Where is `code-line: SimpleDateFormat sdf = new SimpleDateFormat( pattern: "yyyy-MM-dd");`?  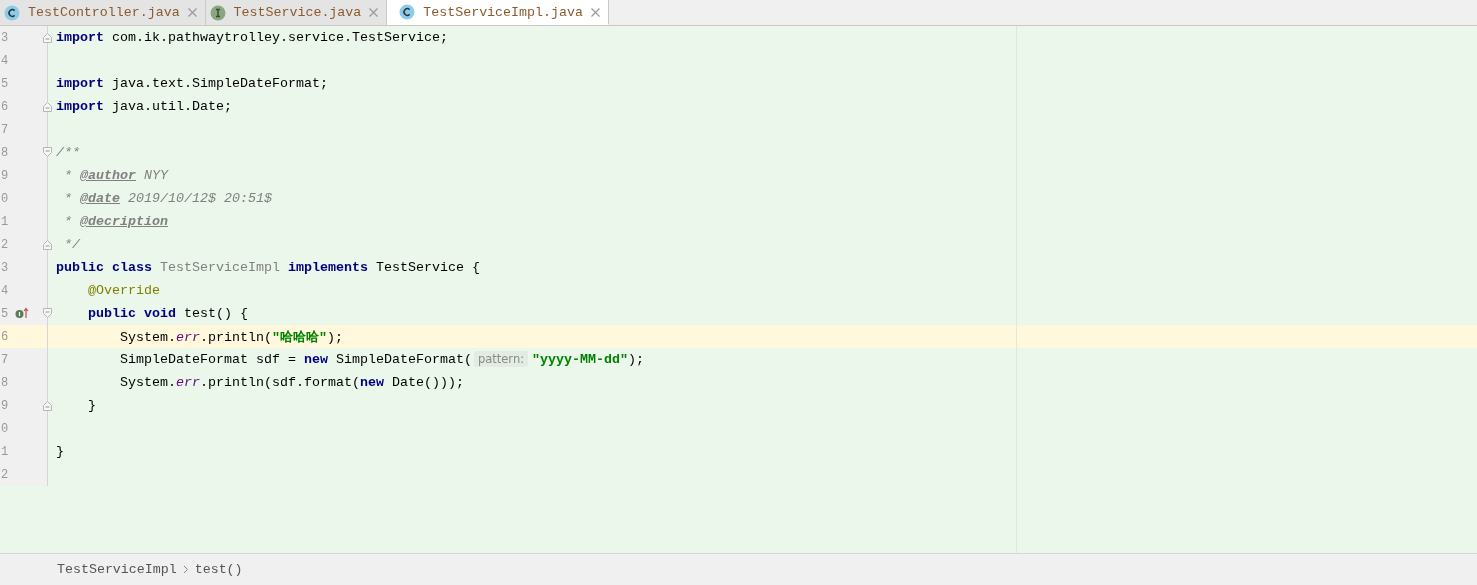 code-line: SimpleDateFormat sdf = new SimpleDateFormat( pattern: "yyyy-MM-dd"); is located at coordinates (382, 359).